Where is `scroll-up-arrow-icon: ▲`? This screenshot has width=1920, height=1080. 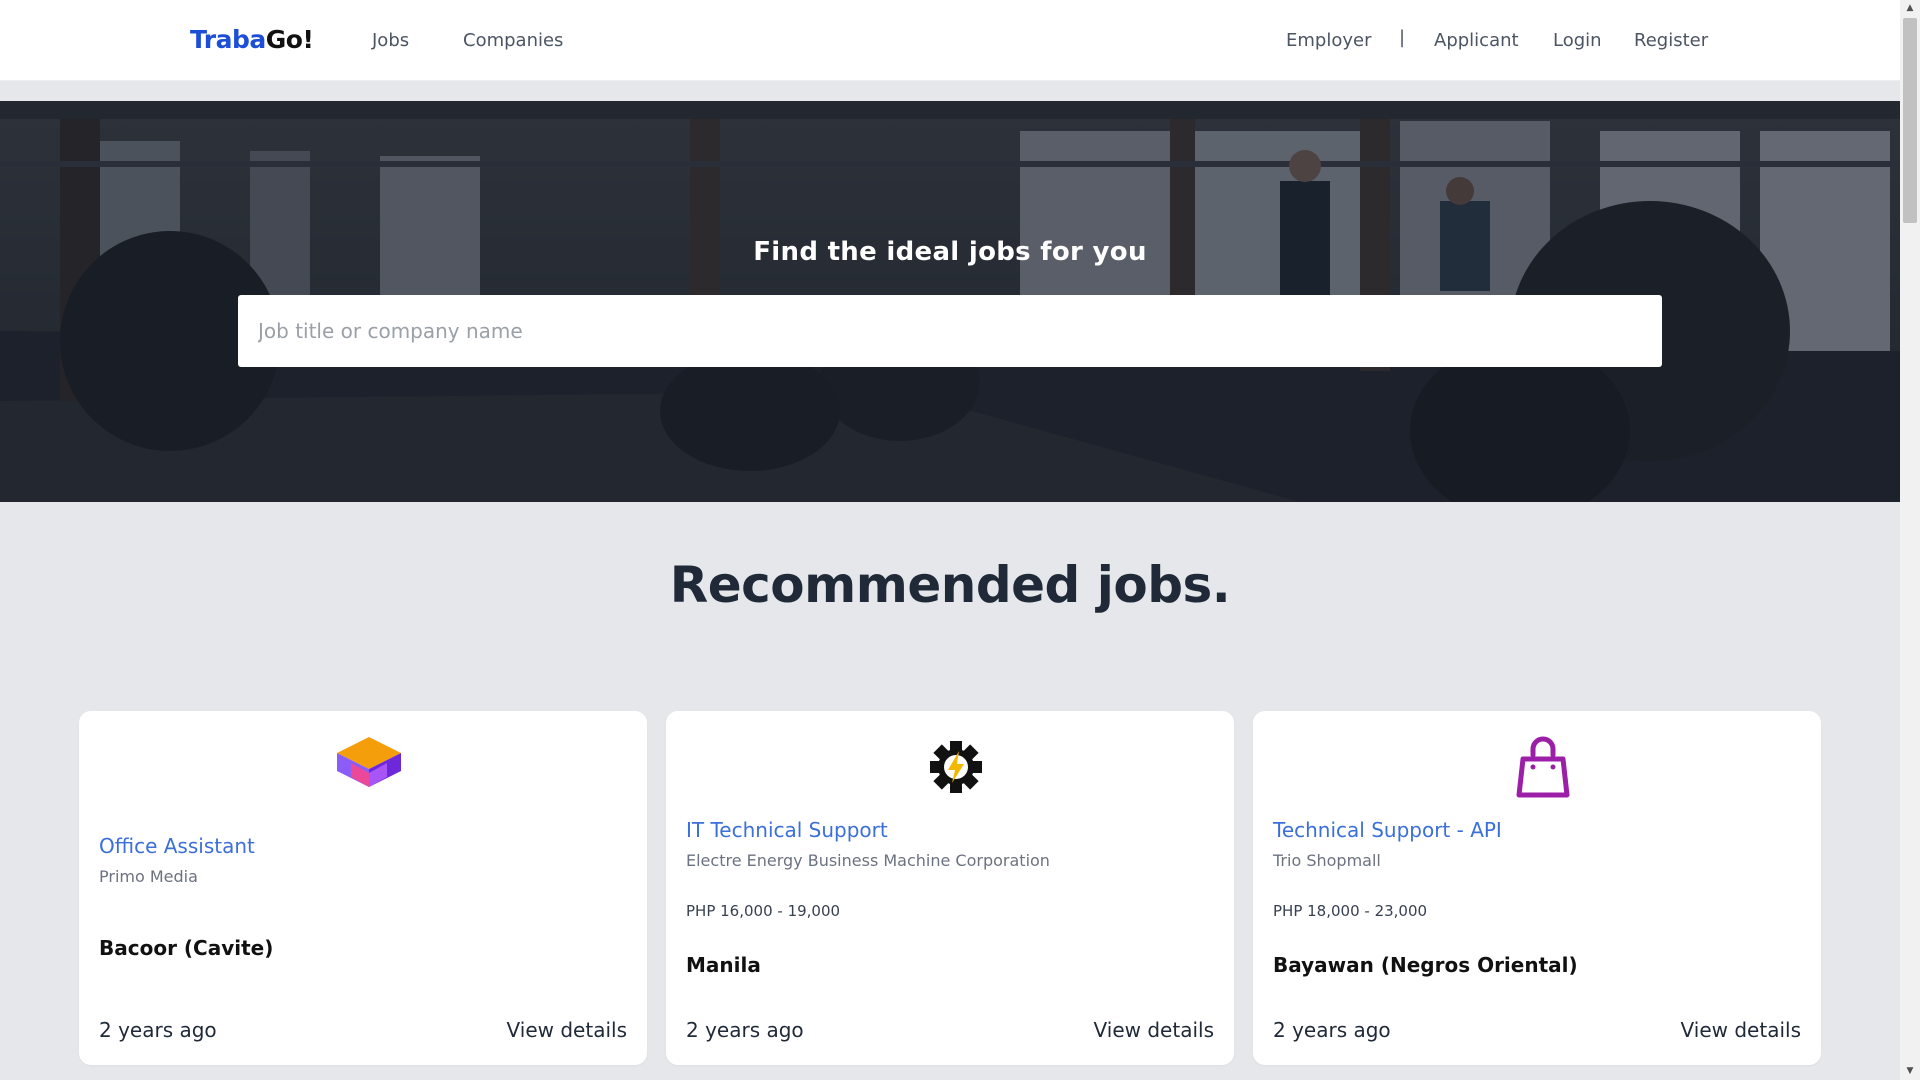
scroll-up-arrow-icon: ▲ is located at coordinates (1910, 8).